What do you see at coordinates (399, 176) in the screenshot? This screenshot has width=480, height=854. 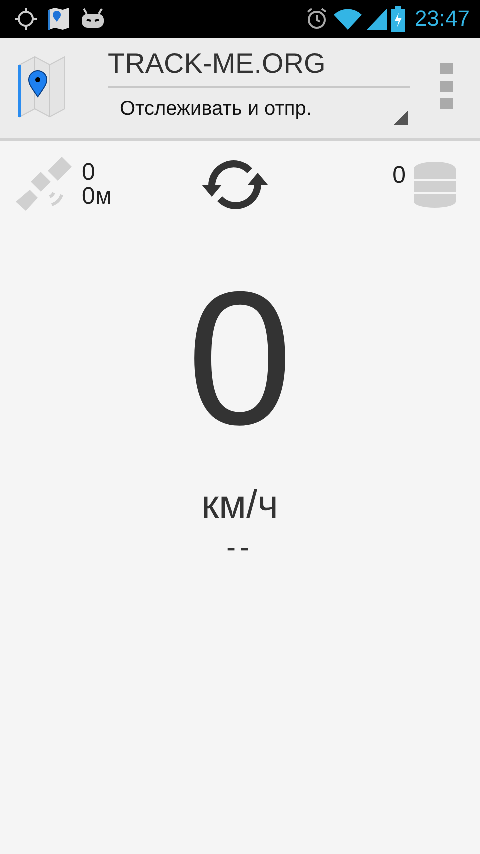 I see `stored-count: 0` at bounding box center [399, 176].